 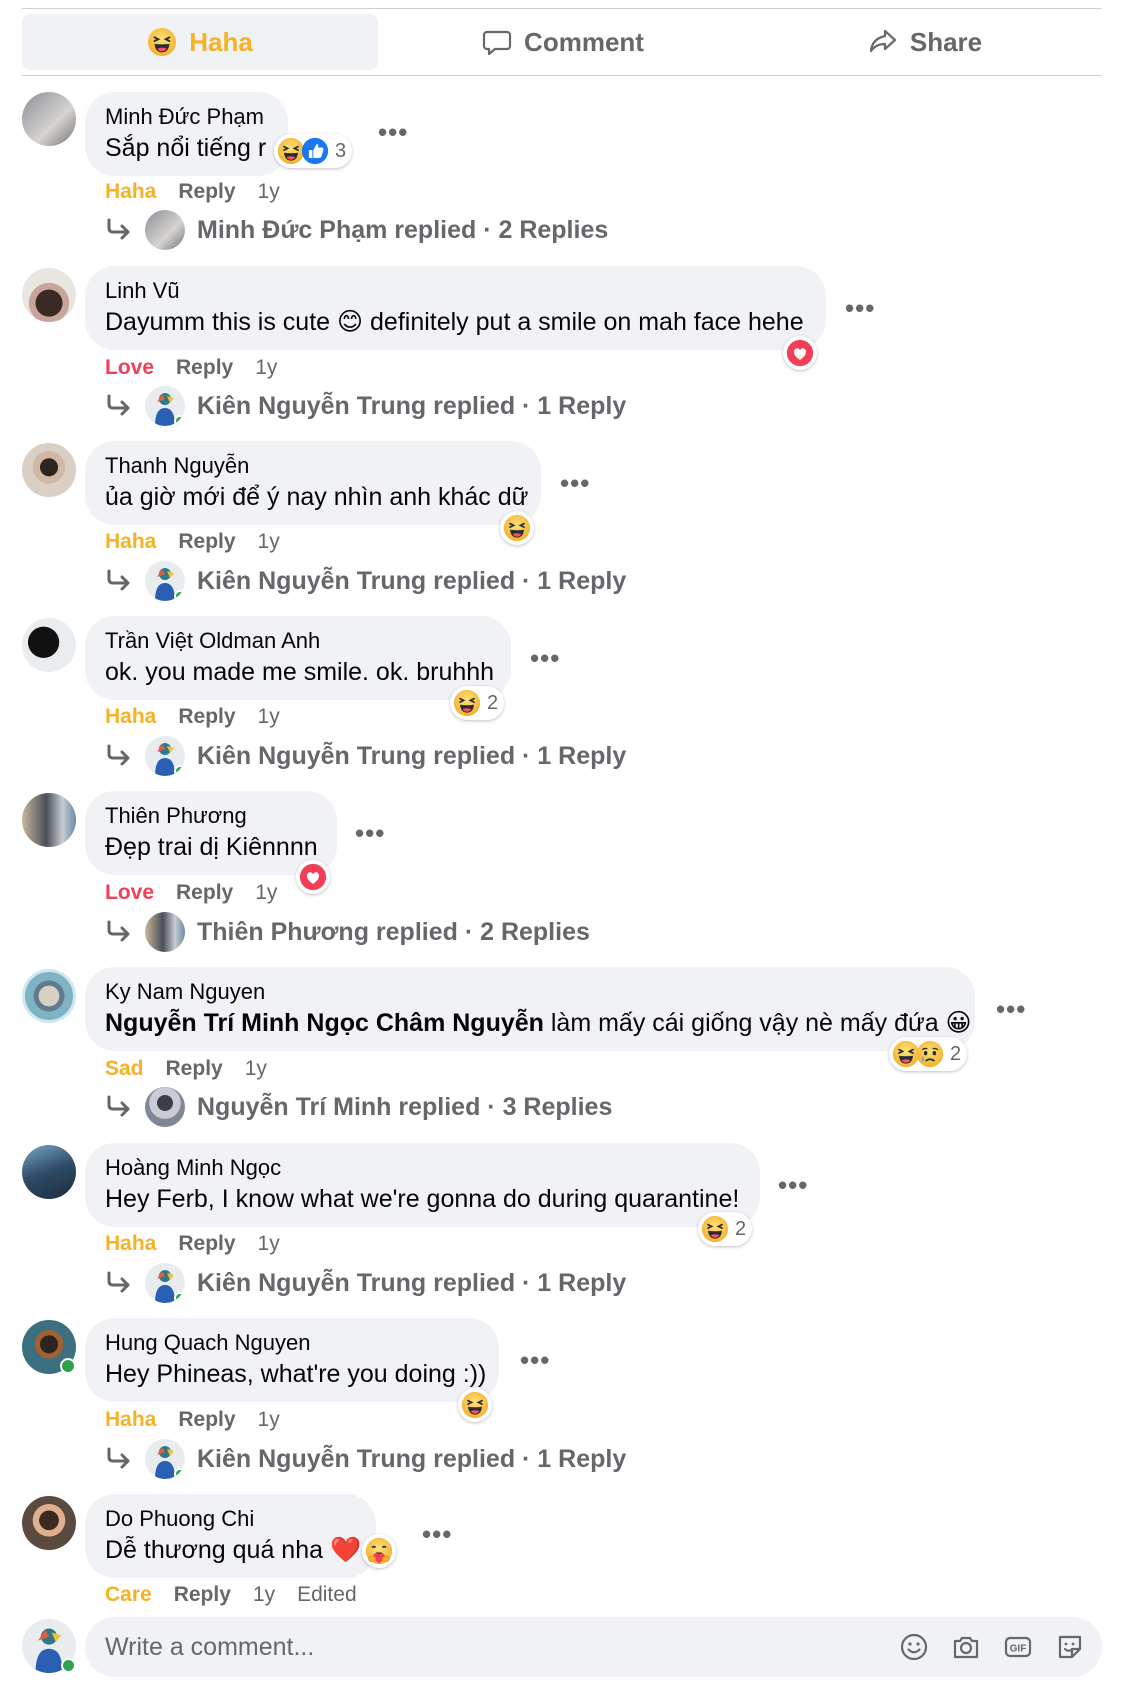 I want to click on comment-actions: Love Reply 1y, so click(x=191, y=893).